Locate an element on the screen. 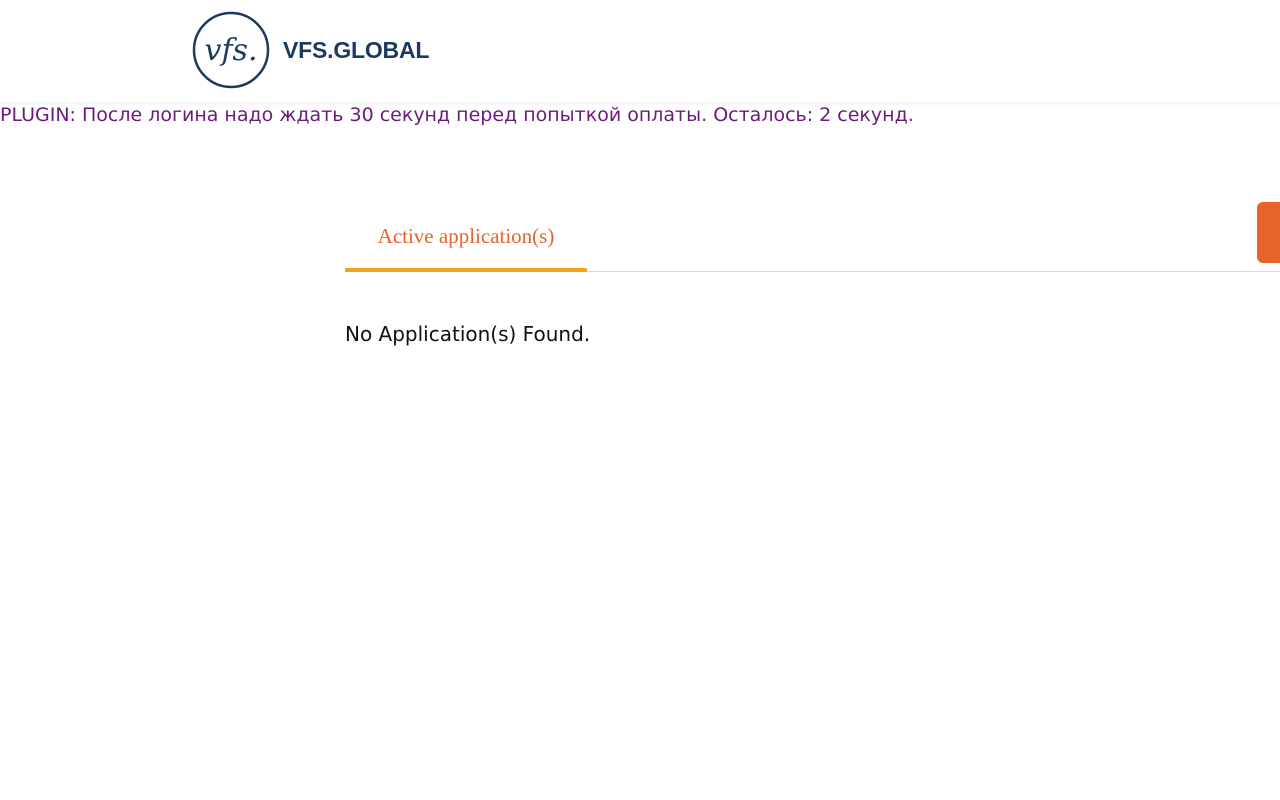 The height and width of the screenshot is (800, 1280). tab-label: Active application(s) is located at coordinates (466, 235).